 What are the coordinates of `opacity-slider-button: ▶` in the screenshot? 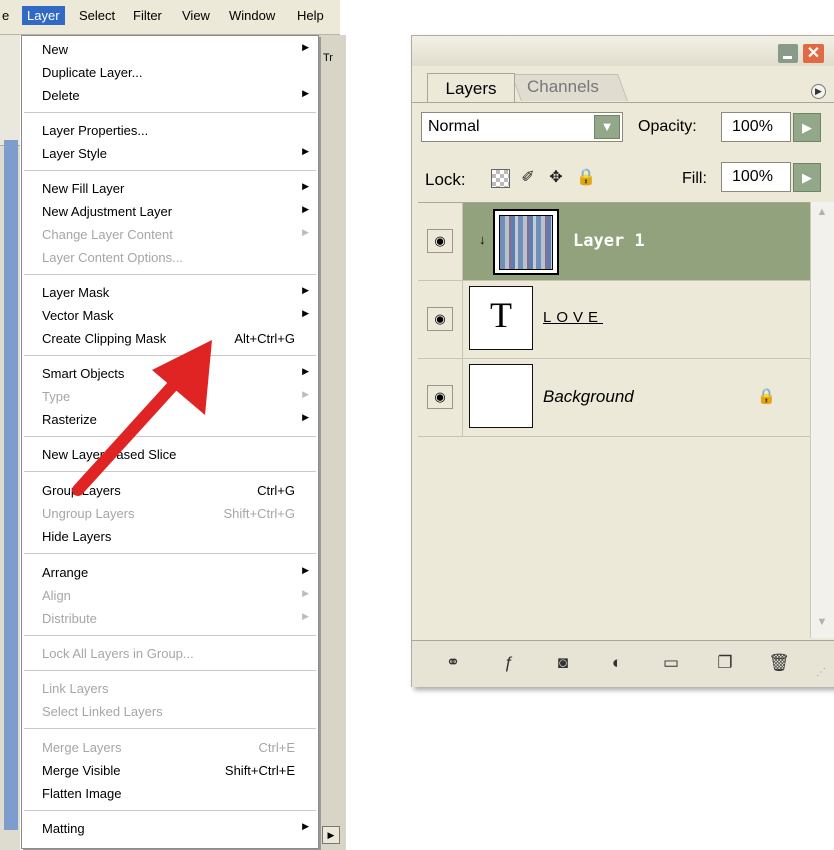 It's located at (807, 127).